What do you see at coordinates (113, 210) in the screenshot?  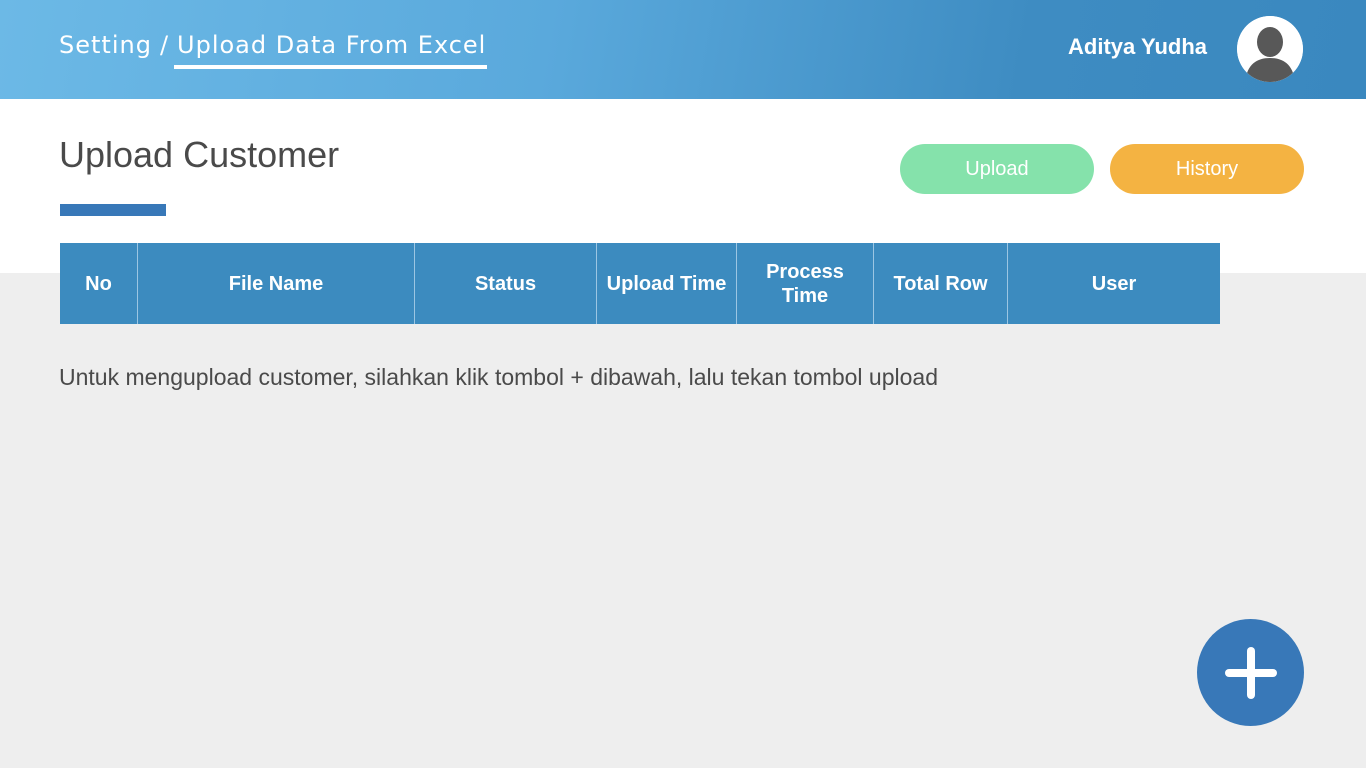 I see `title-underline` at bounding box center [113, 210].